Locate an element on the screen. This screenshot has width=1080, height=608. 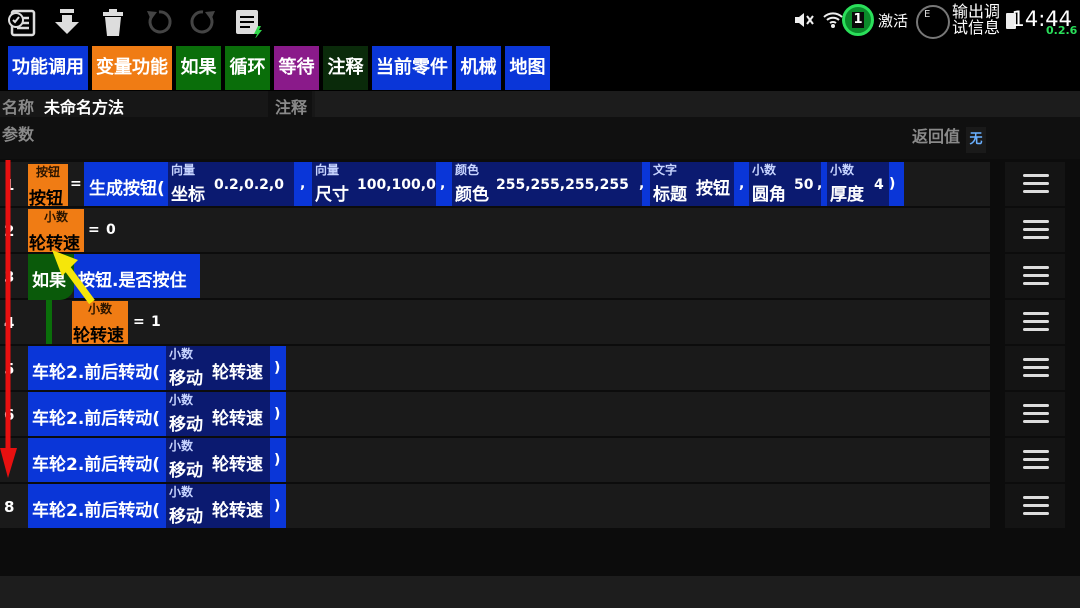
code-row-7: 7 车轮2.前后转动( 小数 移动 轮转速 ) is located at coordinates (495, 460).